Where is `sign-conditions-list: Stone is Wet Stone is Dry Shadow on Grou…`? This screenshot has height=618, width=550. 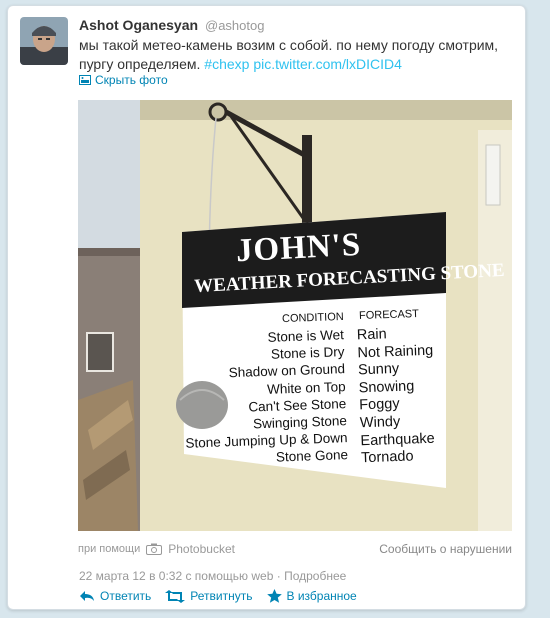
sign-conditions-list: Stone is Wet Stone is Dry Shadow on Grou… is located at coordinates (264, 397).